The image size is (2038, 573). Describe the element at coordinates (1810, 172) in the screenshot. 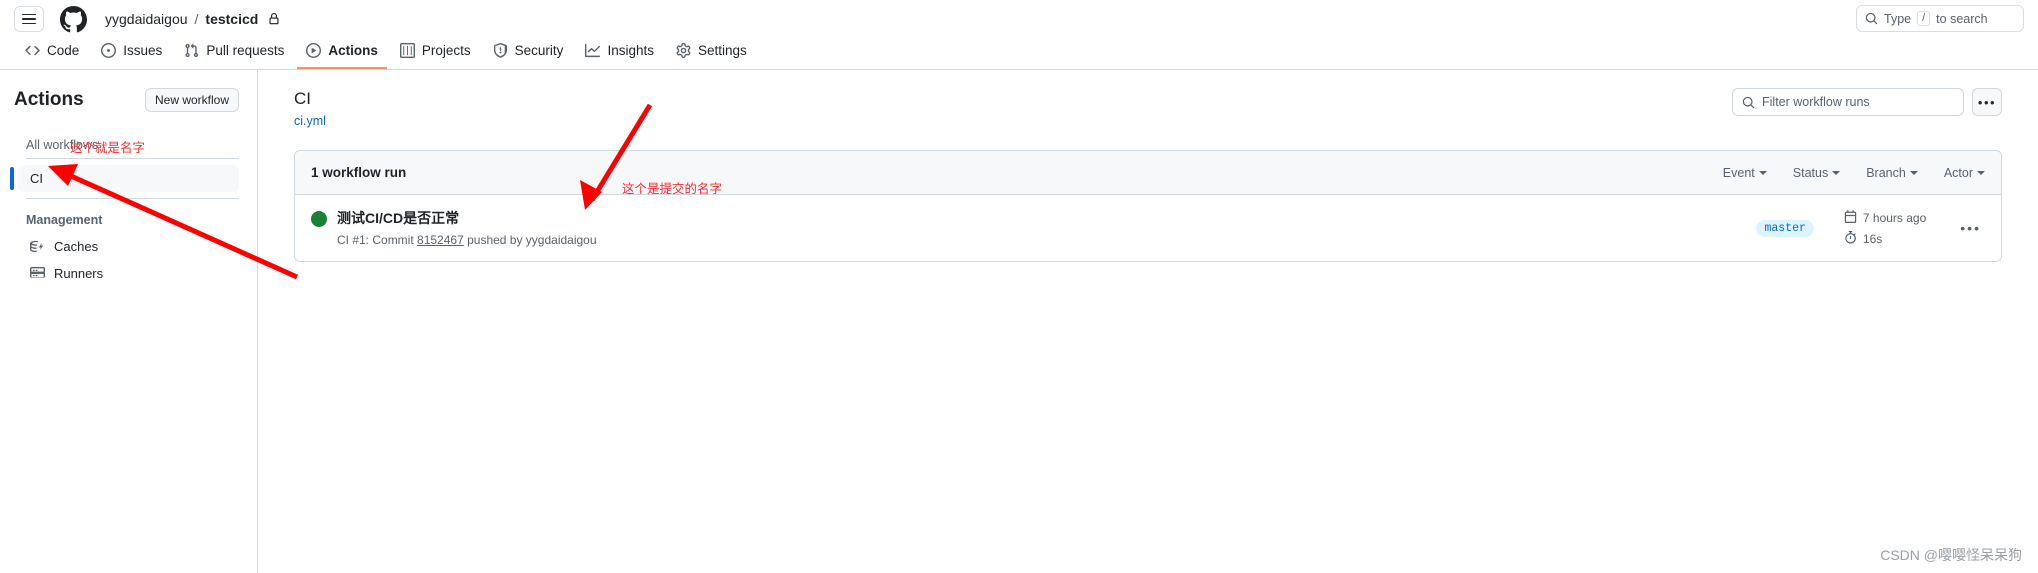

I see `filter-status-label: Status` at that location.